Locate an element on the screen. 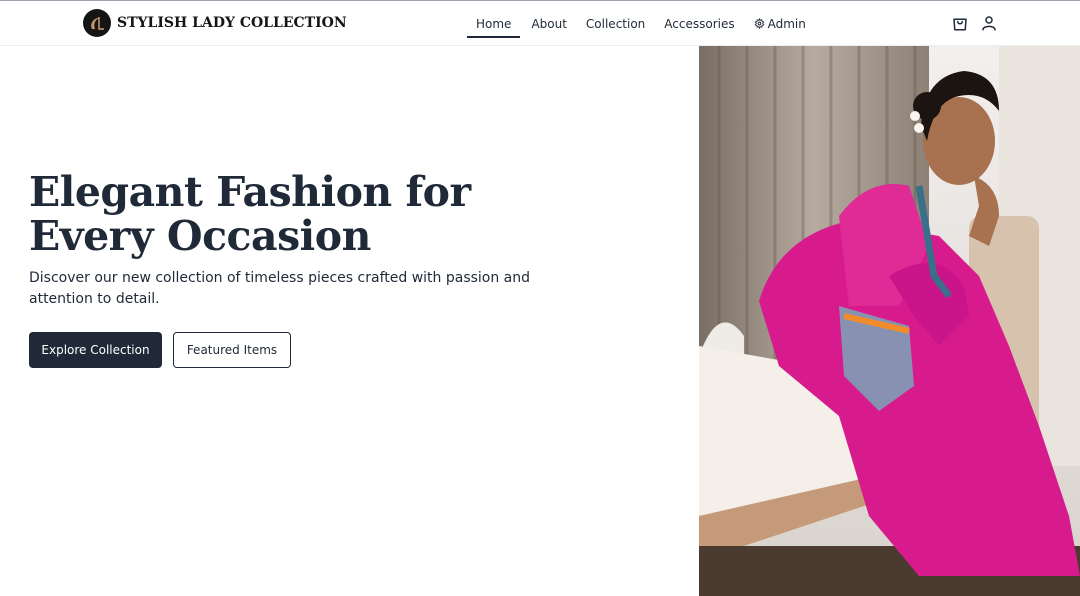 The width and height of the screenshot is (1080, 596). logo-monogram-icon is located at coordinates (97, 23).